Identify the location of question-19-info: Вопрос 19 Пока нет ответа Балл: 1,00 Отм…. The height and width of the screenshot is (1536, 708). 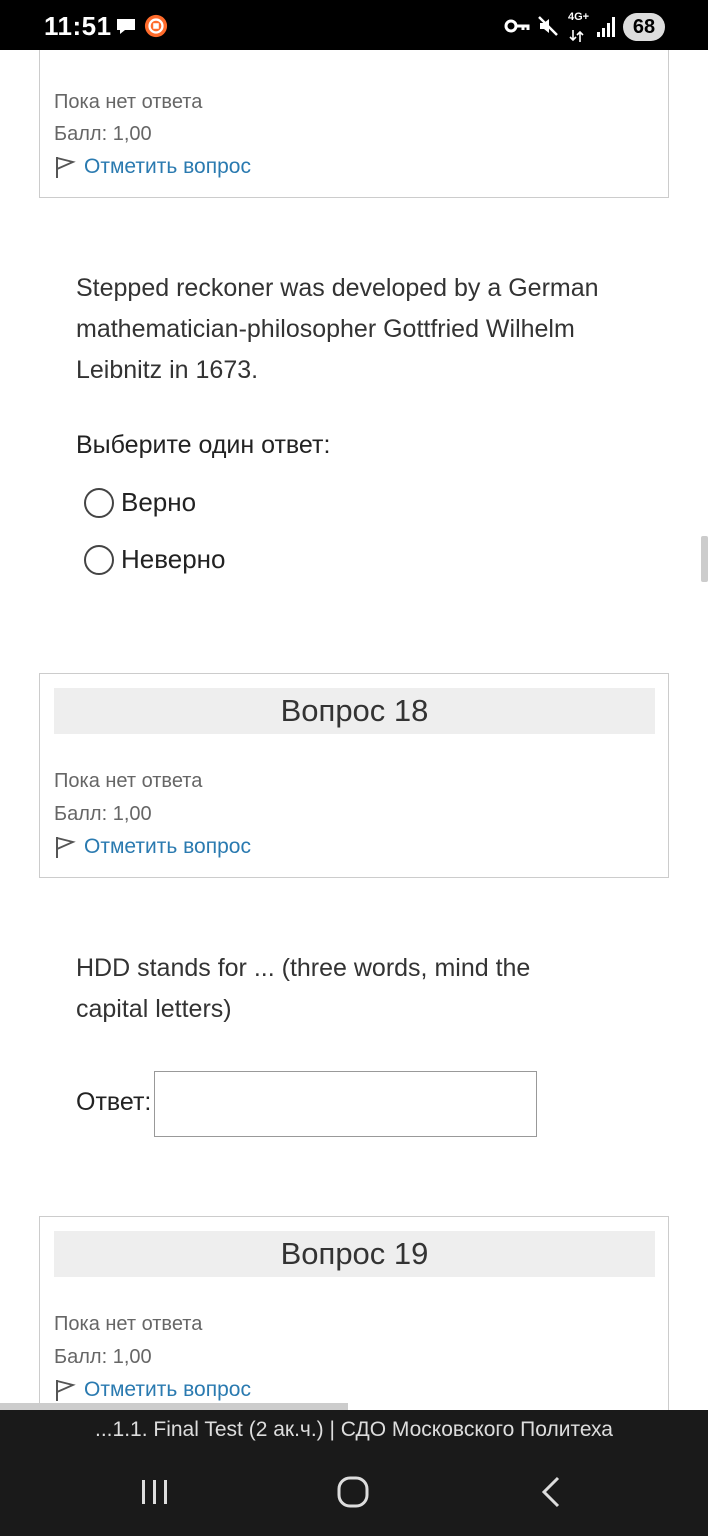
(354, 1313).